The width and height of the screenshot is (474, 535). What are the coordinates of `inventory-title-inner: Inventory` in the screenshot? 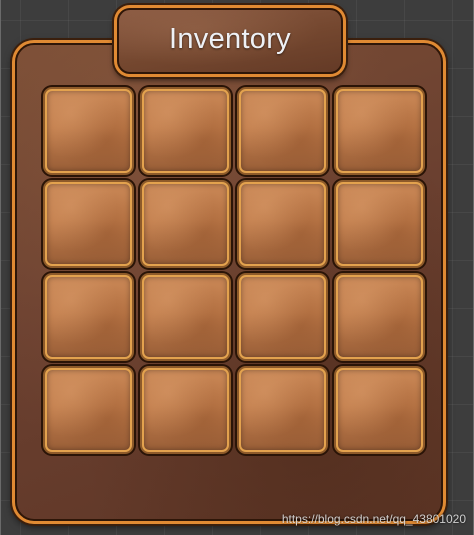 It's located at (230, 41).